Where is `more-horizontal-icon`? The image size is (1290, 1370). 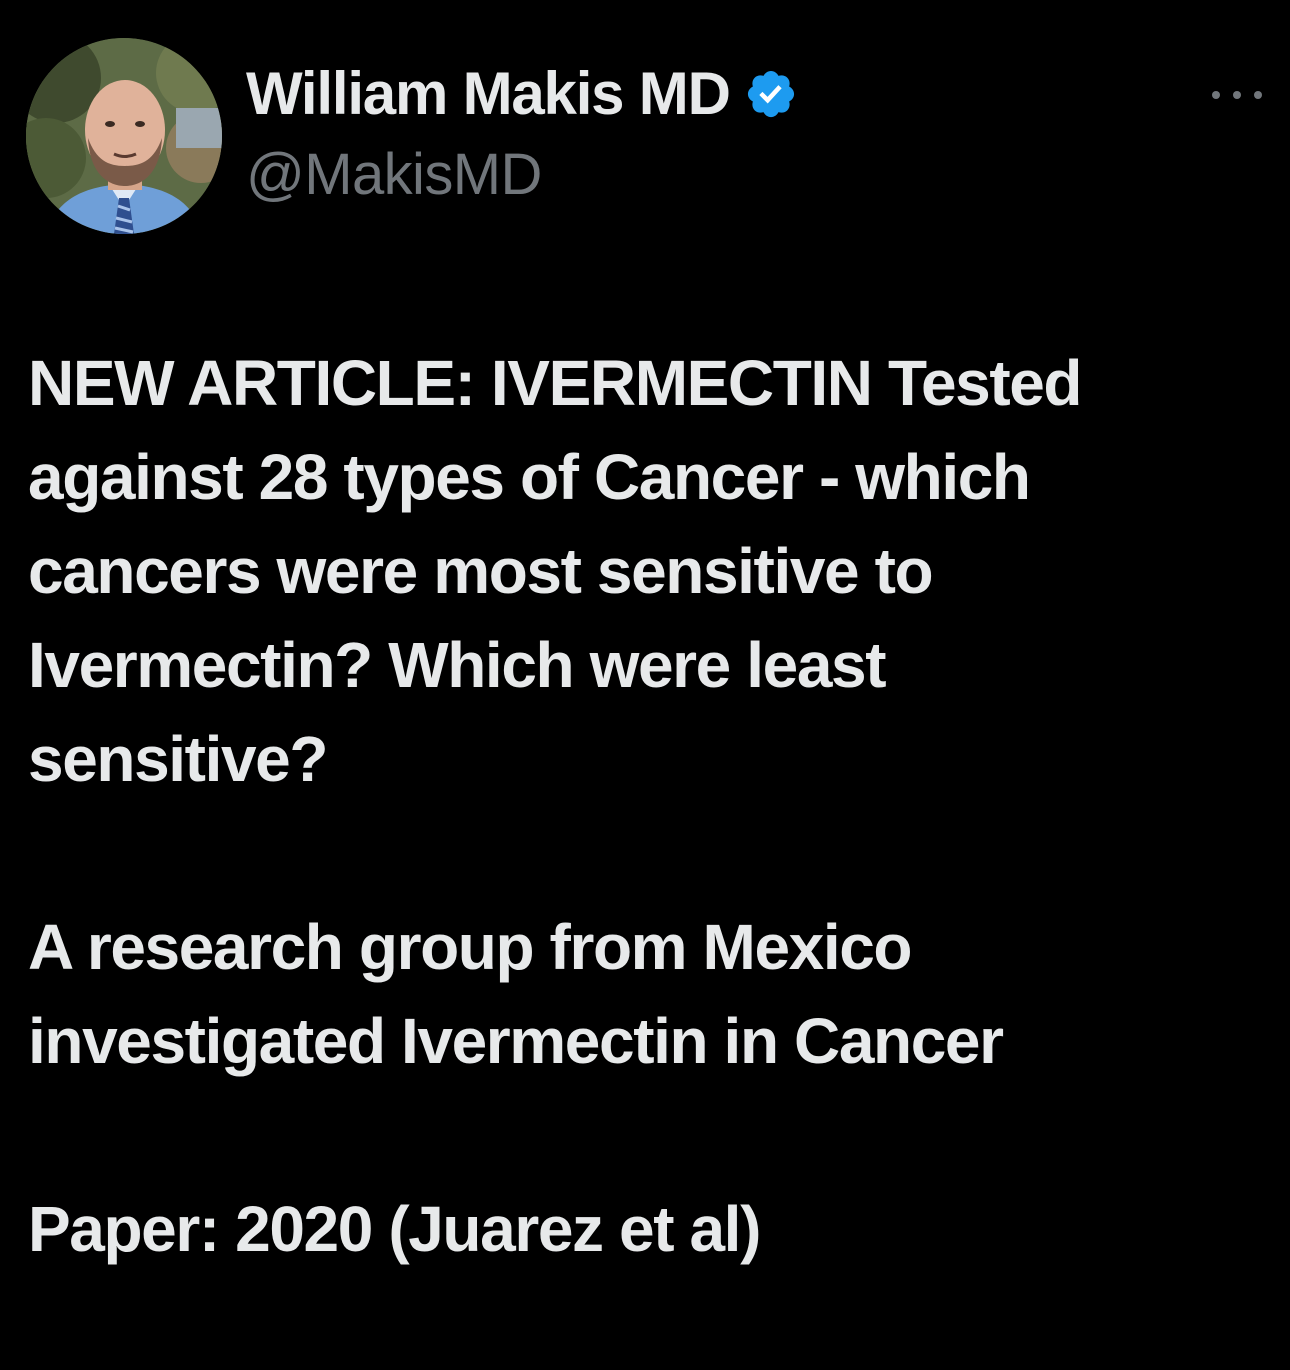
more-horizontal-icon is located at coordinates (1237, 95).